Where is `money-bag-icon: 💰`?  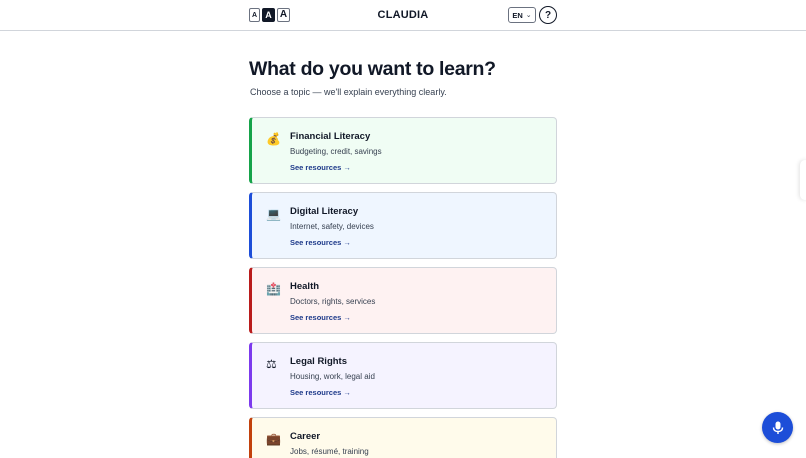
money-bag-icon: 💰 is located at coordinates (273, 139).